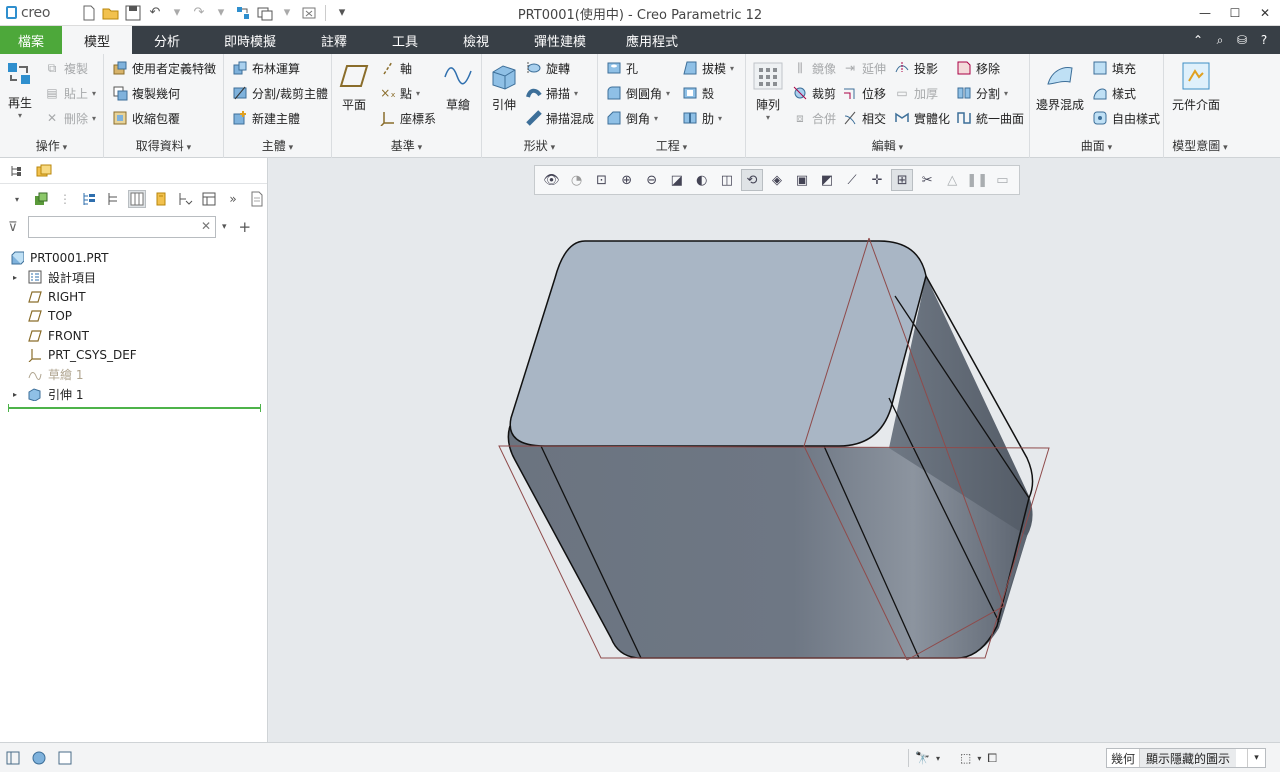 This screenshot has height=772, width=1280. I want to click on fill-button: 填充, so click(1114, 68).